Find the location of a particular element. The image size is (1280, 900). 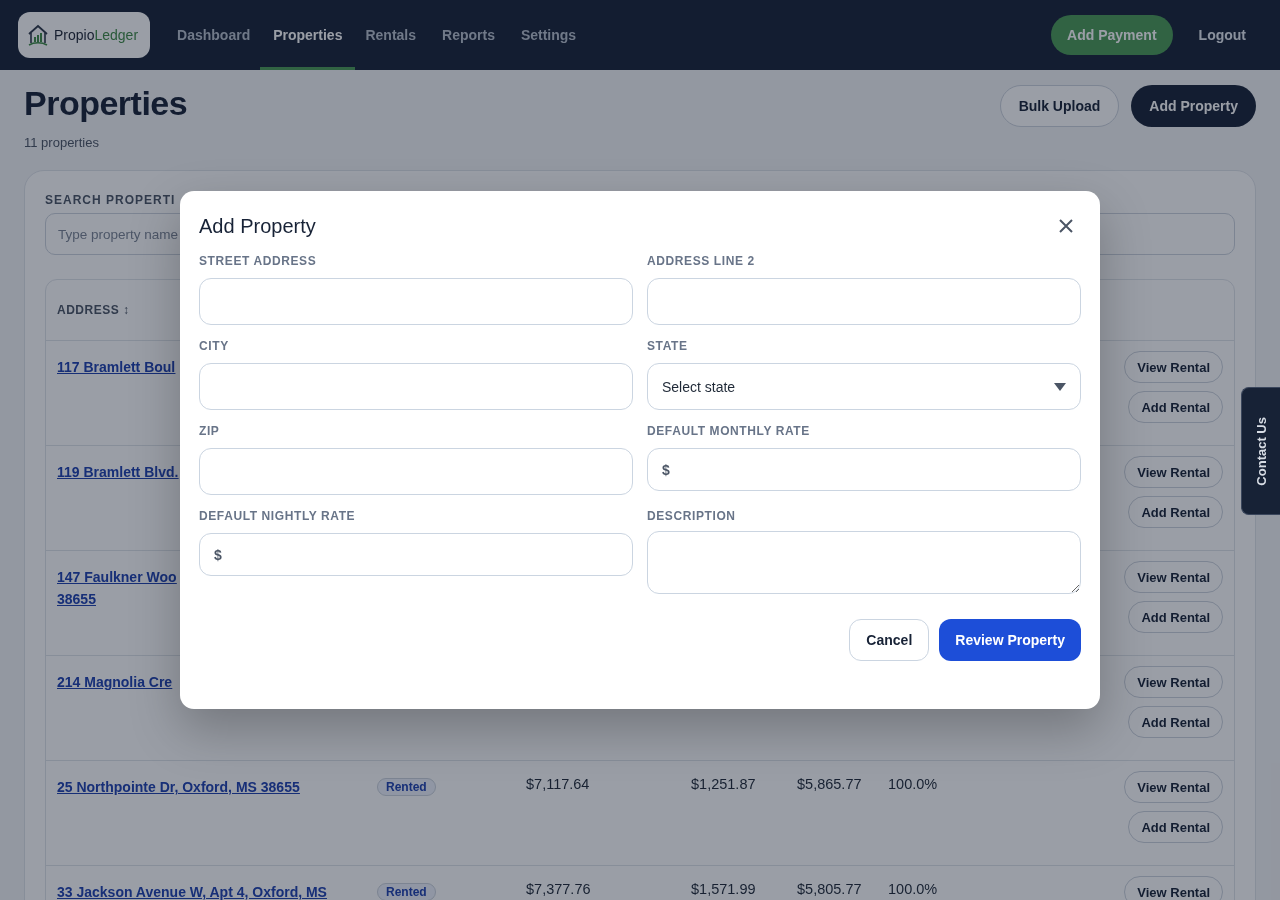

field-label: CITY is located at coordinates (214, 347).